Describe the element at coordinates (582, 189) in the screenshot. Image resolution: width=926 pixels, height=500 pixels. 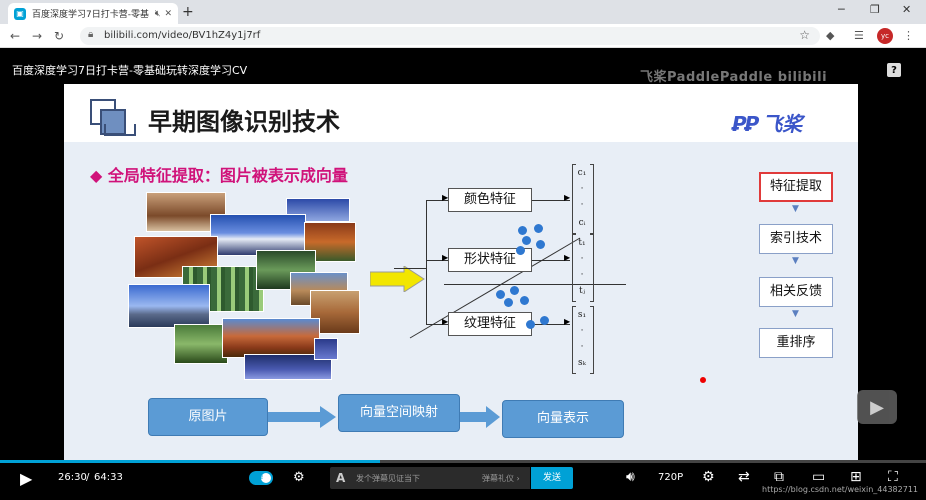
I see `vector-c-mid: ·` at that location.